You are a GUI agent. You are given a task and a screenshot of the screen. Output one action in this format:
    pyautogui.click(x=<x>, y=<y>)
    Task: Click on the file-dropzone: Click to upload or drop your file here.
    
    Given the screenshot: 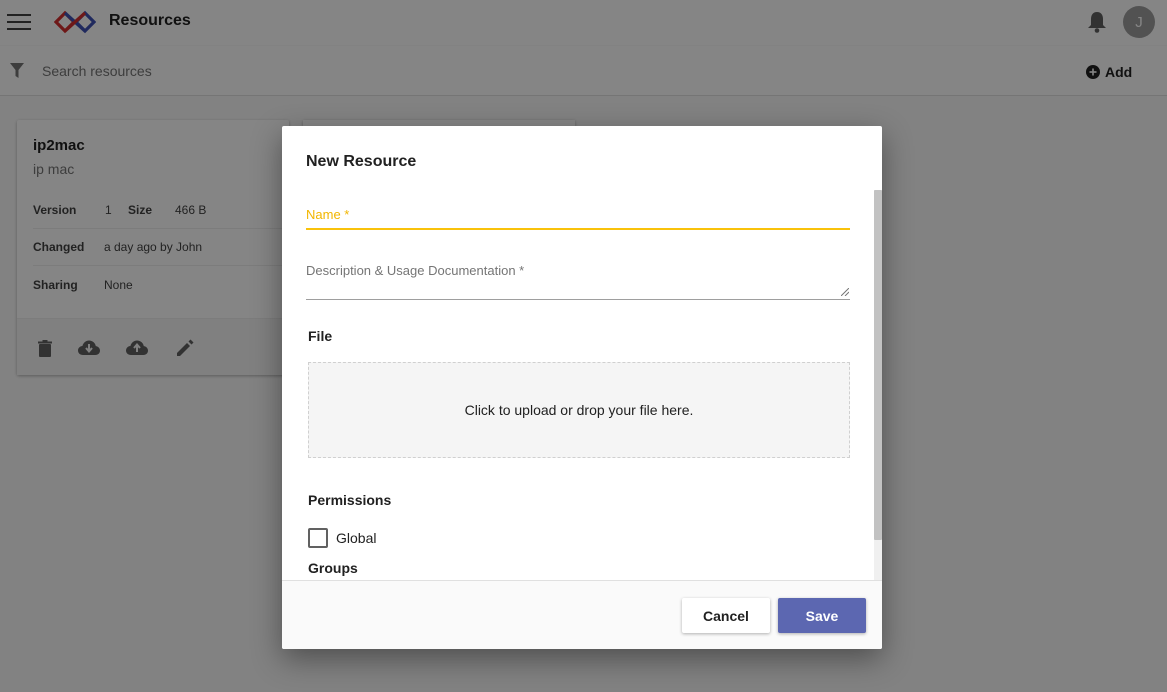 What is the action you would take?
    pyautogui.click(x=579, y=410)
    